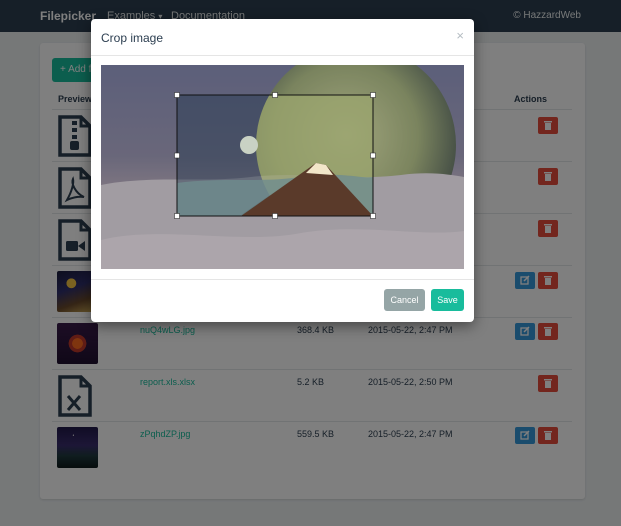 Image resolution: width=621 pixels, height=526 pixels. What do you see at coordinates (460, 35) in the screenshot?
I see `close-icon: ×` at bounding box center [460, 35].